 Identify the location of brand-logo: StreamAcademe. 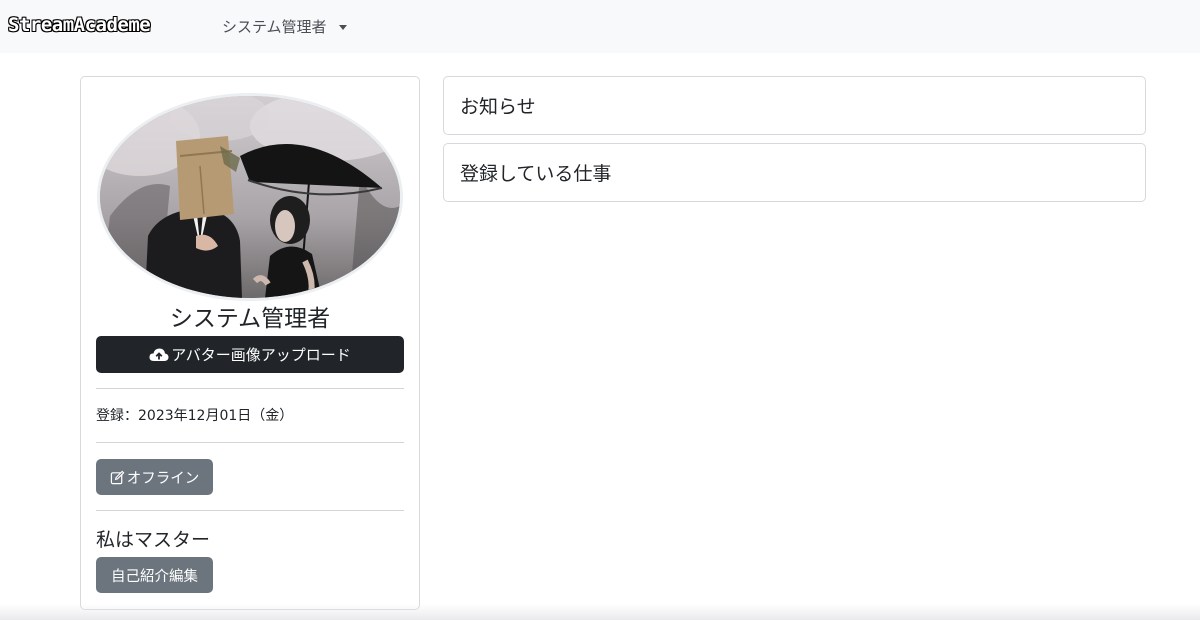
(79, 25).